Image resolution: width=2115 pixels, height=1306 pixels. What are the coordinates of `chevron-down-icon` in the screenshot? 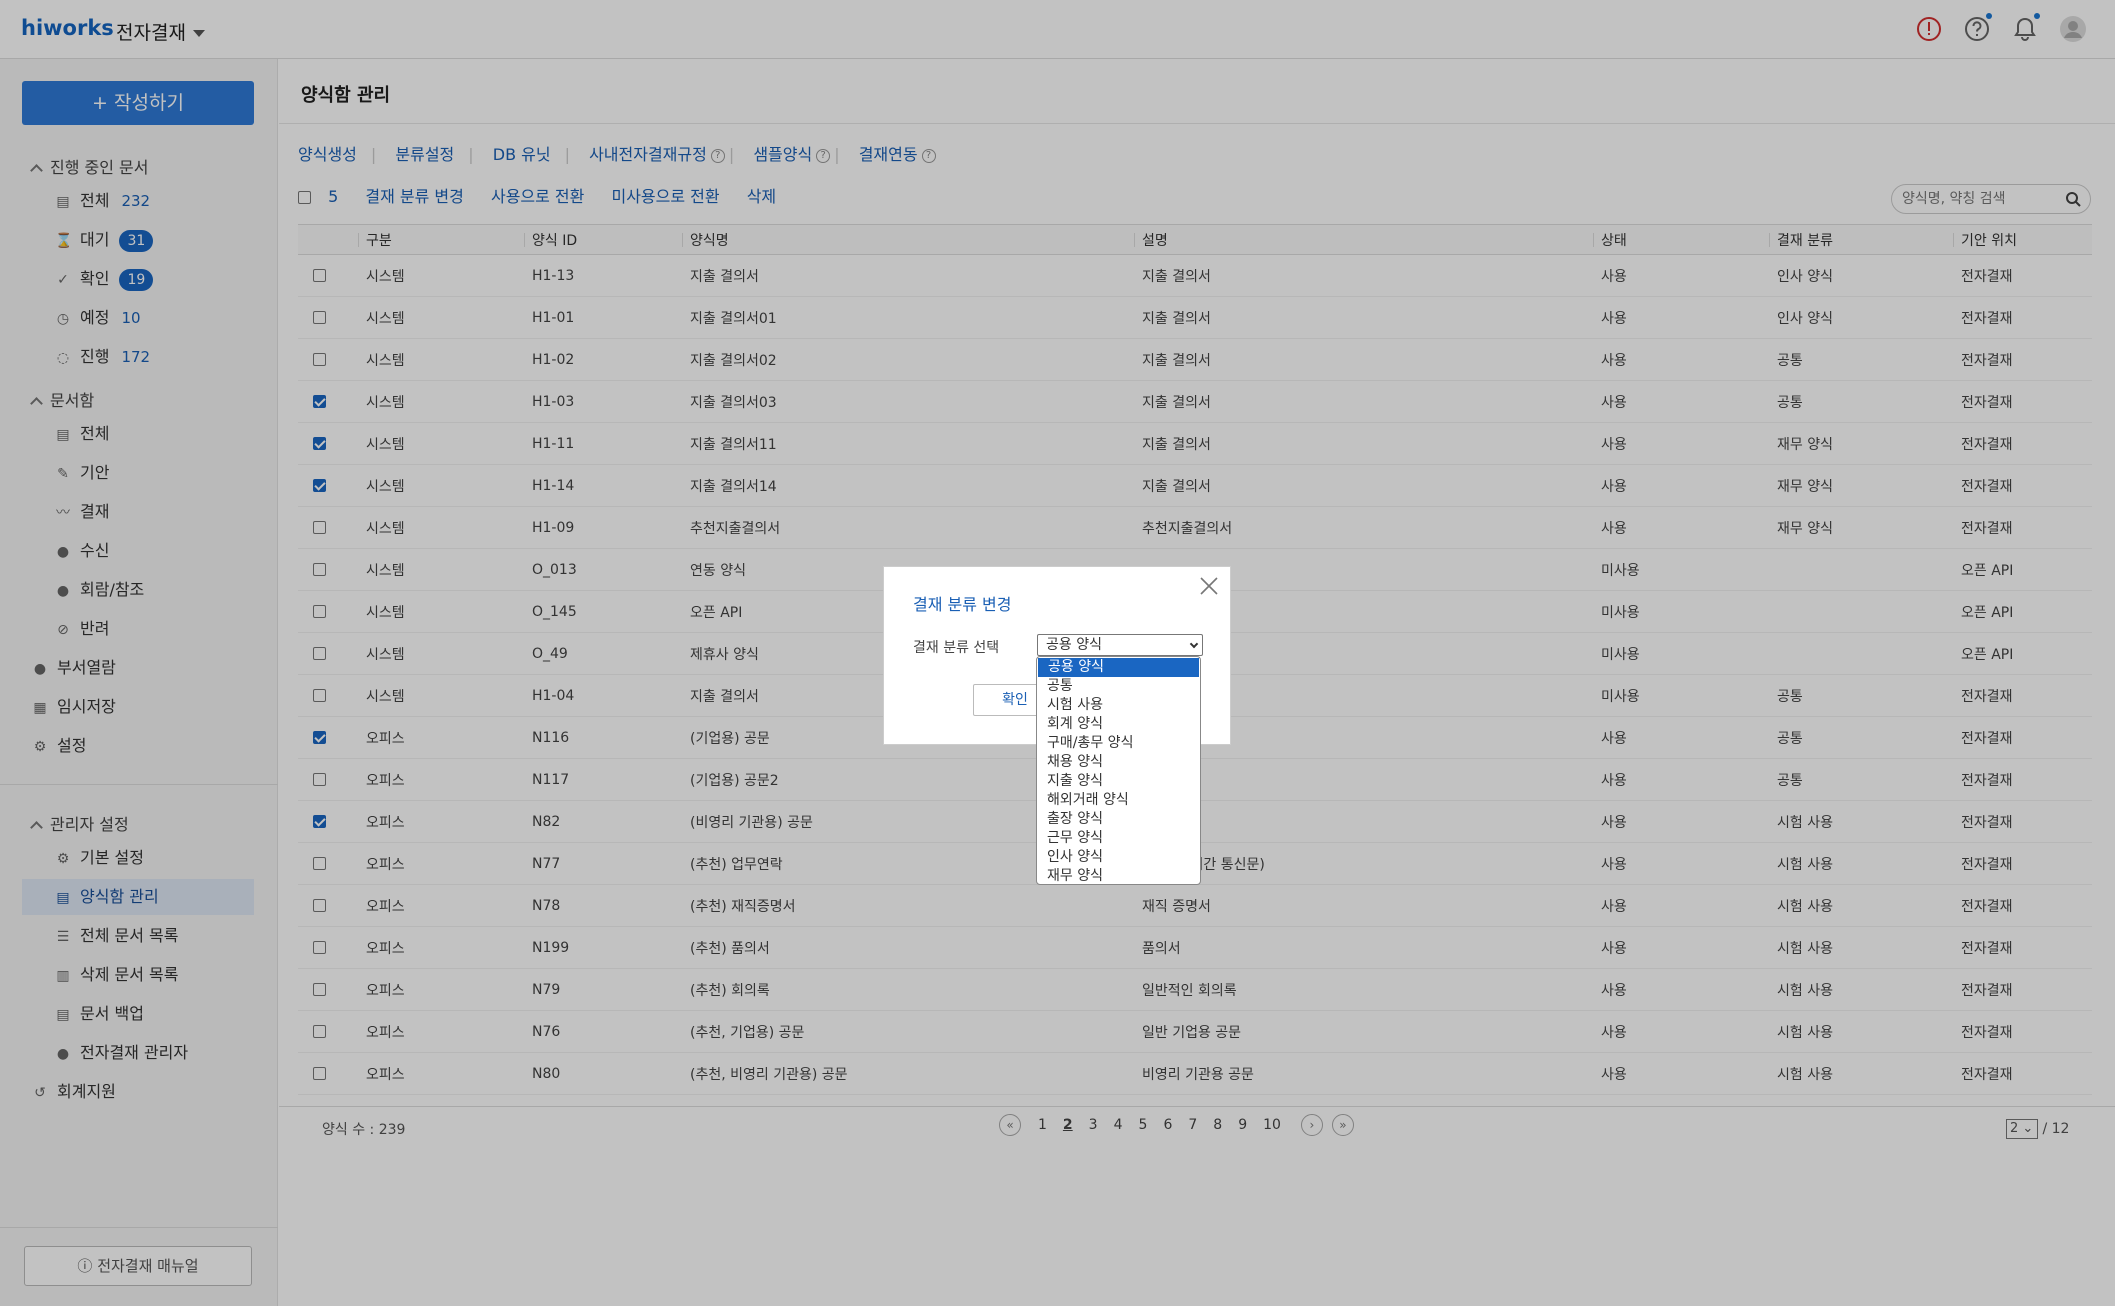 It's located at (1194, 644).